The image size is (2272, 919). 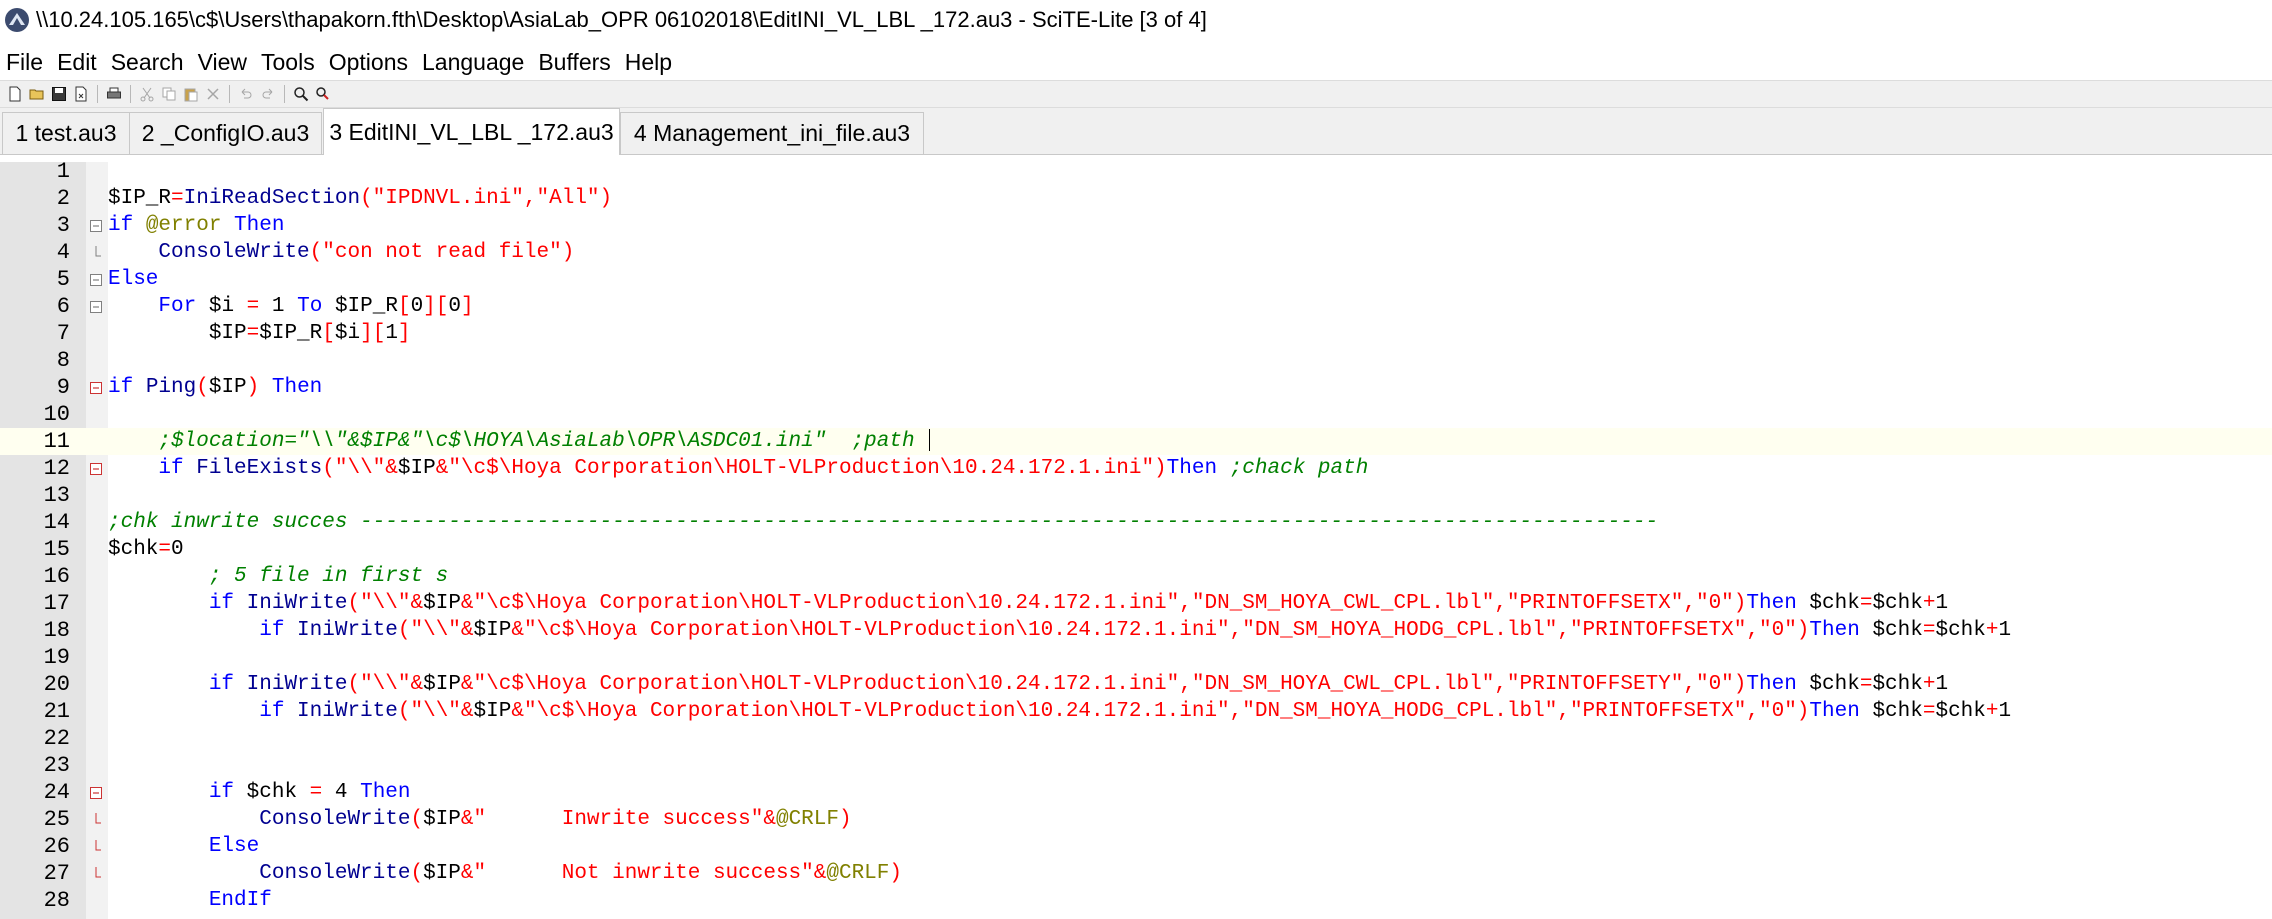 I want to click on code-line: 3 if @error Then, so click(x=1136, y=225).